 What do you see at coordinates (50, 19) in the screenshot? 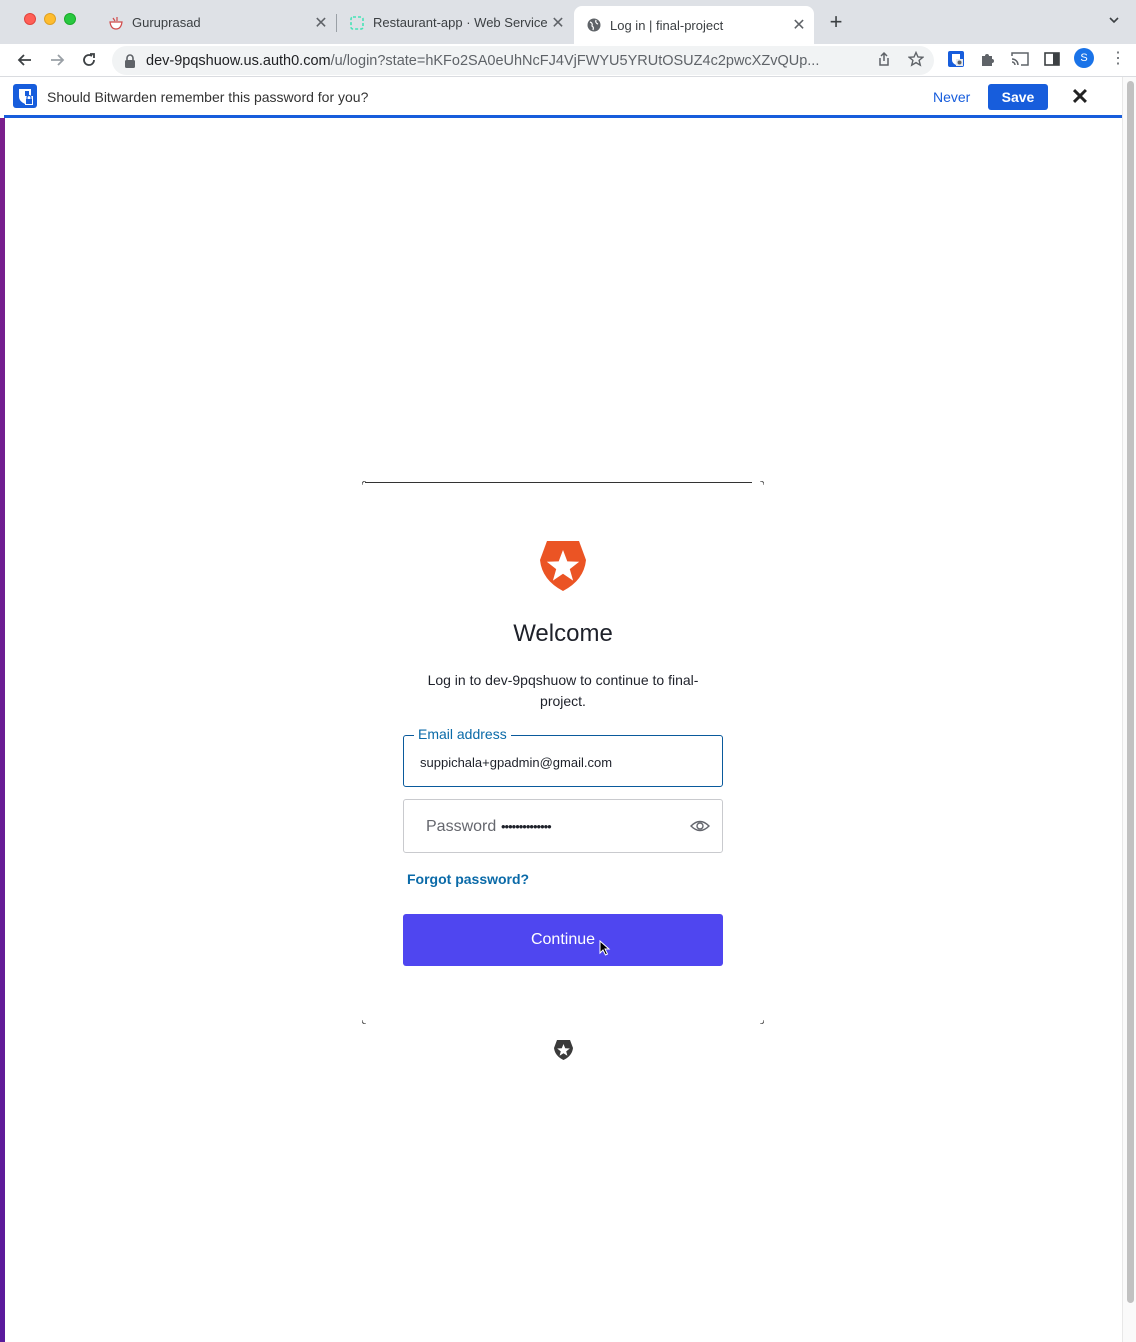
I see `minimize-window-button` at bounding box center [50, 19].